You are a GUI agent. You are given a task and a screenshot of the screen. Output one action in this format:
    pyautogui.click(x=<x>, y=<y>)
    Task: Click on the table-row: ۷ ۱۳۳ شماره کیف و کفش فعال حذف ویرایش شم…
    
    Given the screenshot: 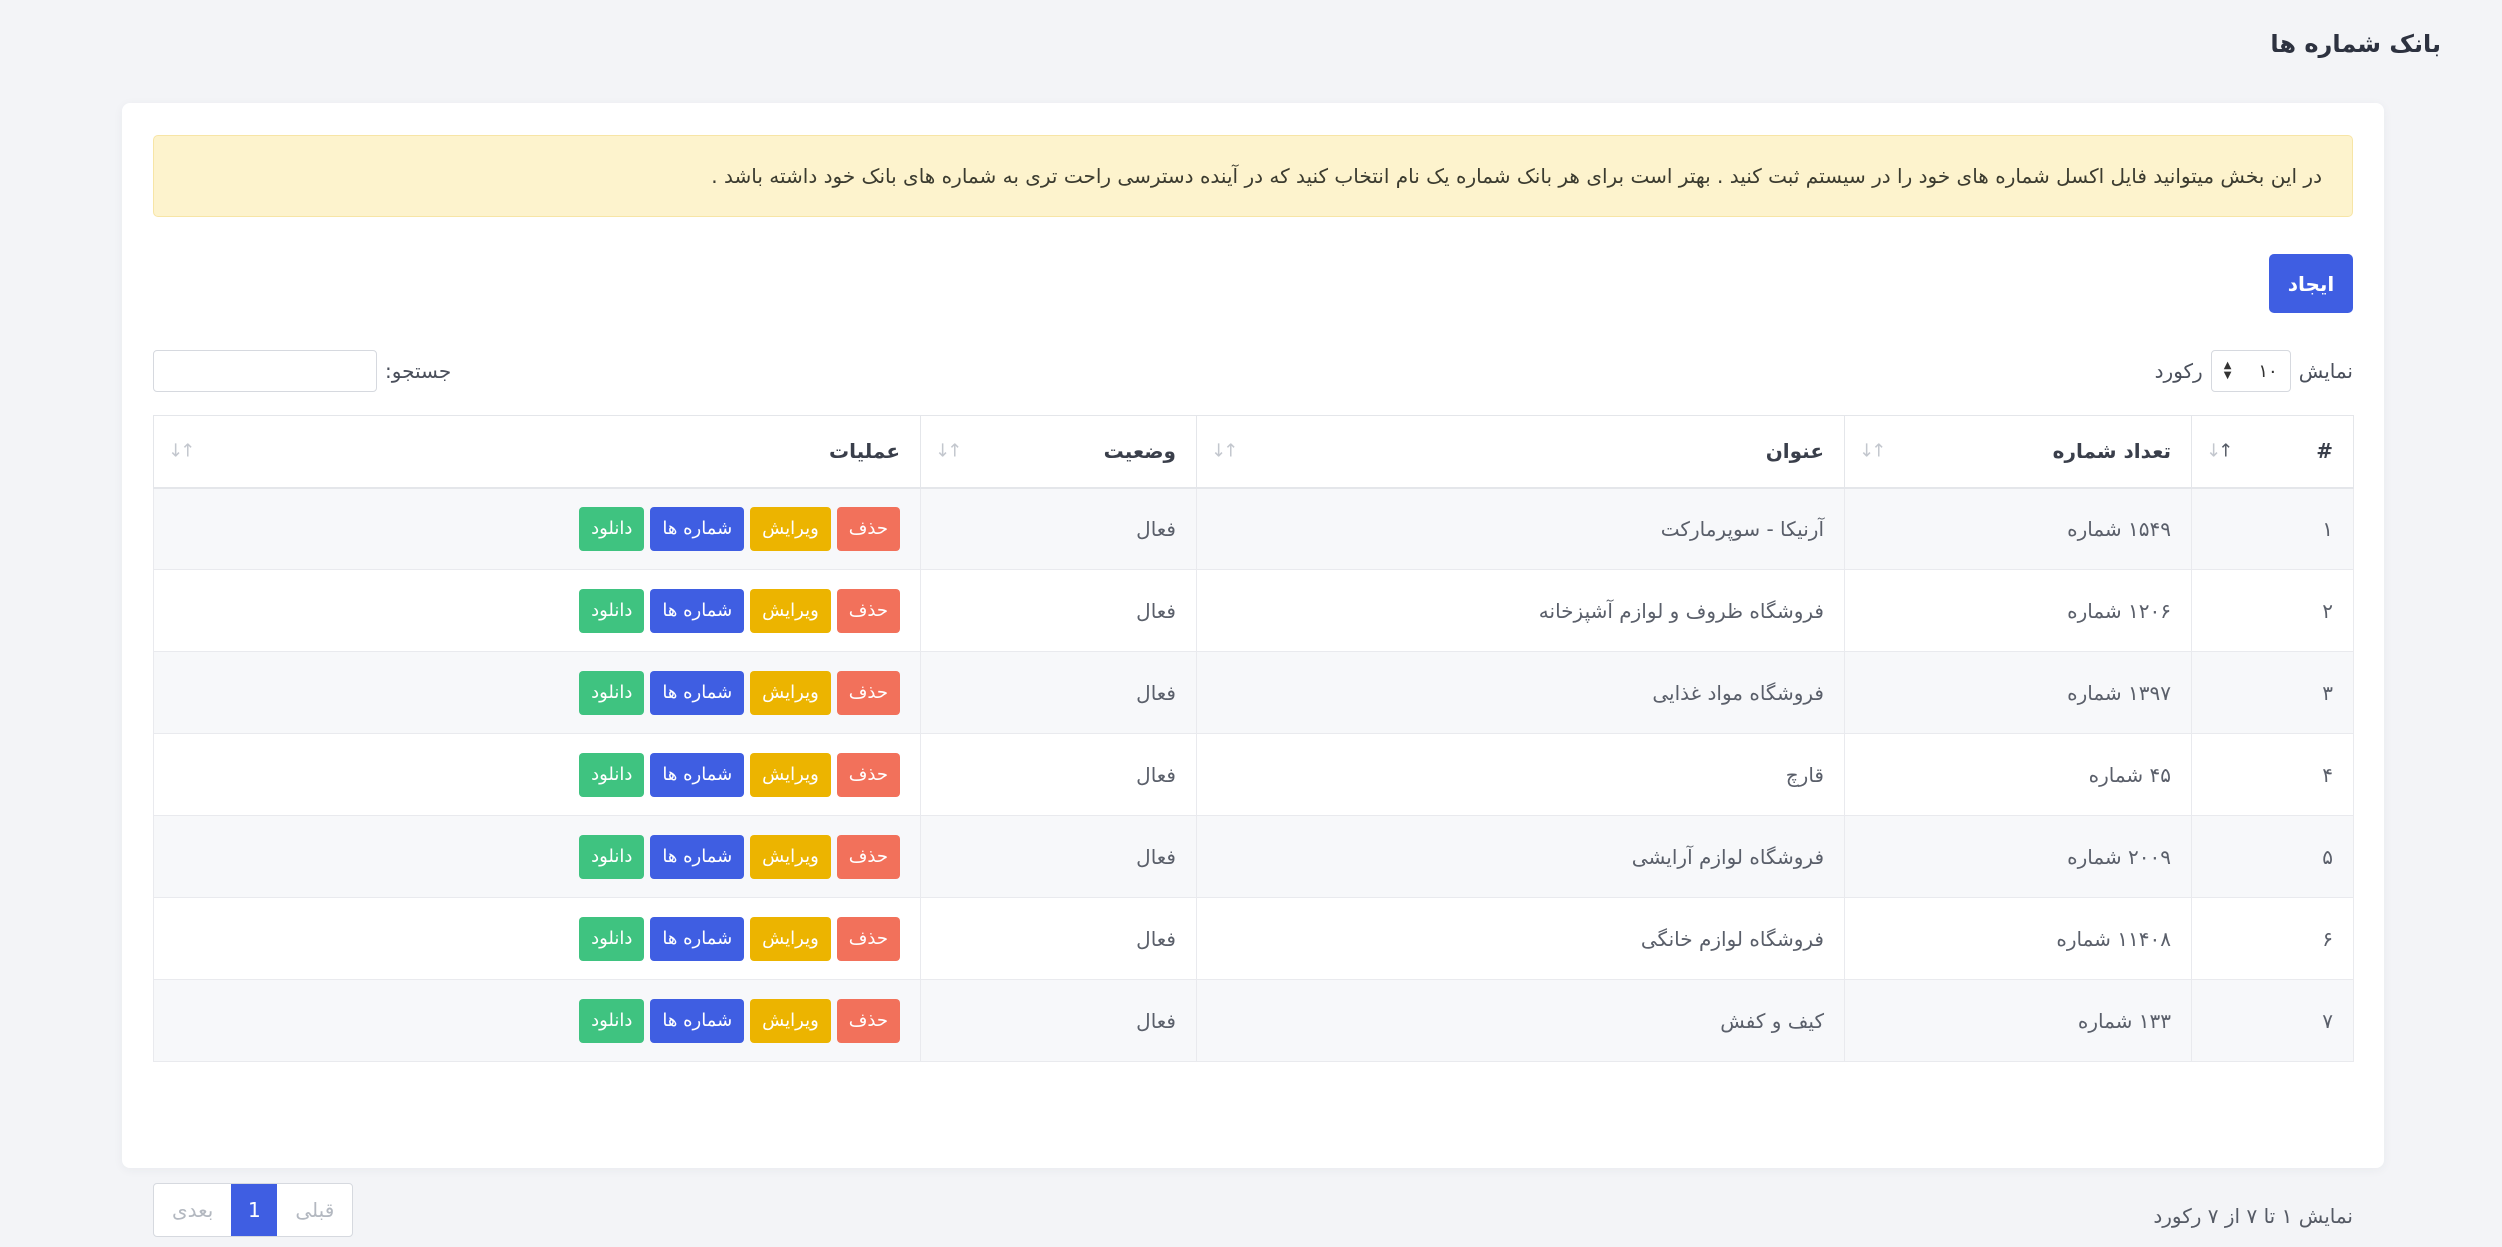 What is the action you would take?
    pyautogui.click(x=1253, y=1020)
    